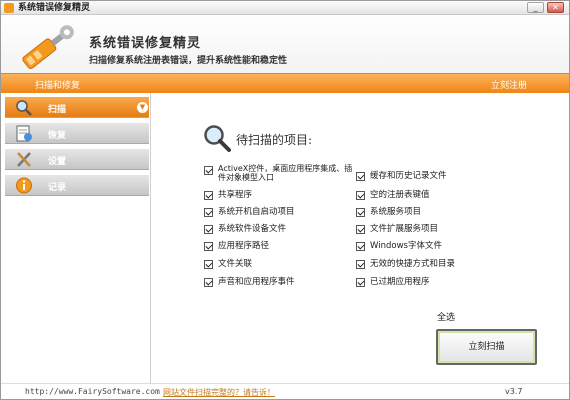 The width and height of the screenshot is (570, 400). I want to click on sidebar-item-settings: 设置, so click(77, 159).